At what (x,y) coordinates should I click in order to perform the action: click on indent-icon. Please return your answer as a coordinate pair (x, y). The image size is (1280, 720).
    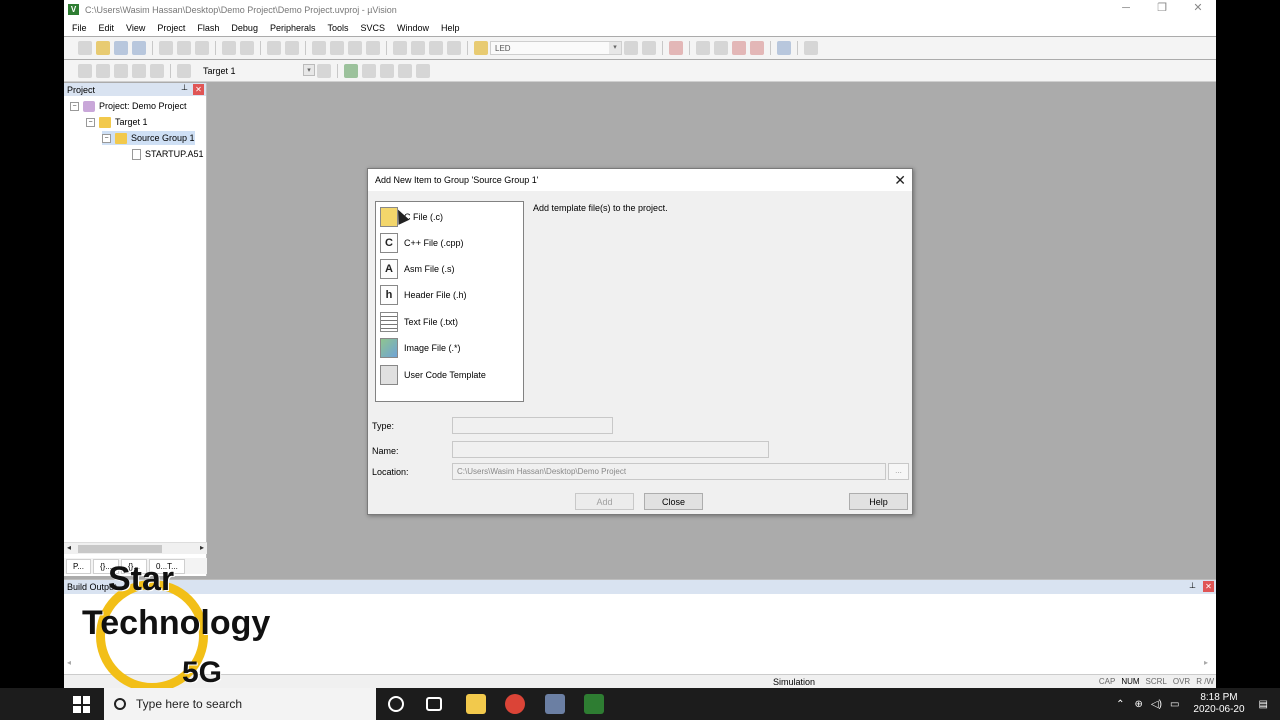
    Looking at the image, I should click on (400, 48).